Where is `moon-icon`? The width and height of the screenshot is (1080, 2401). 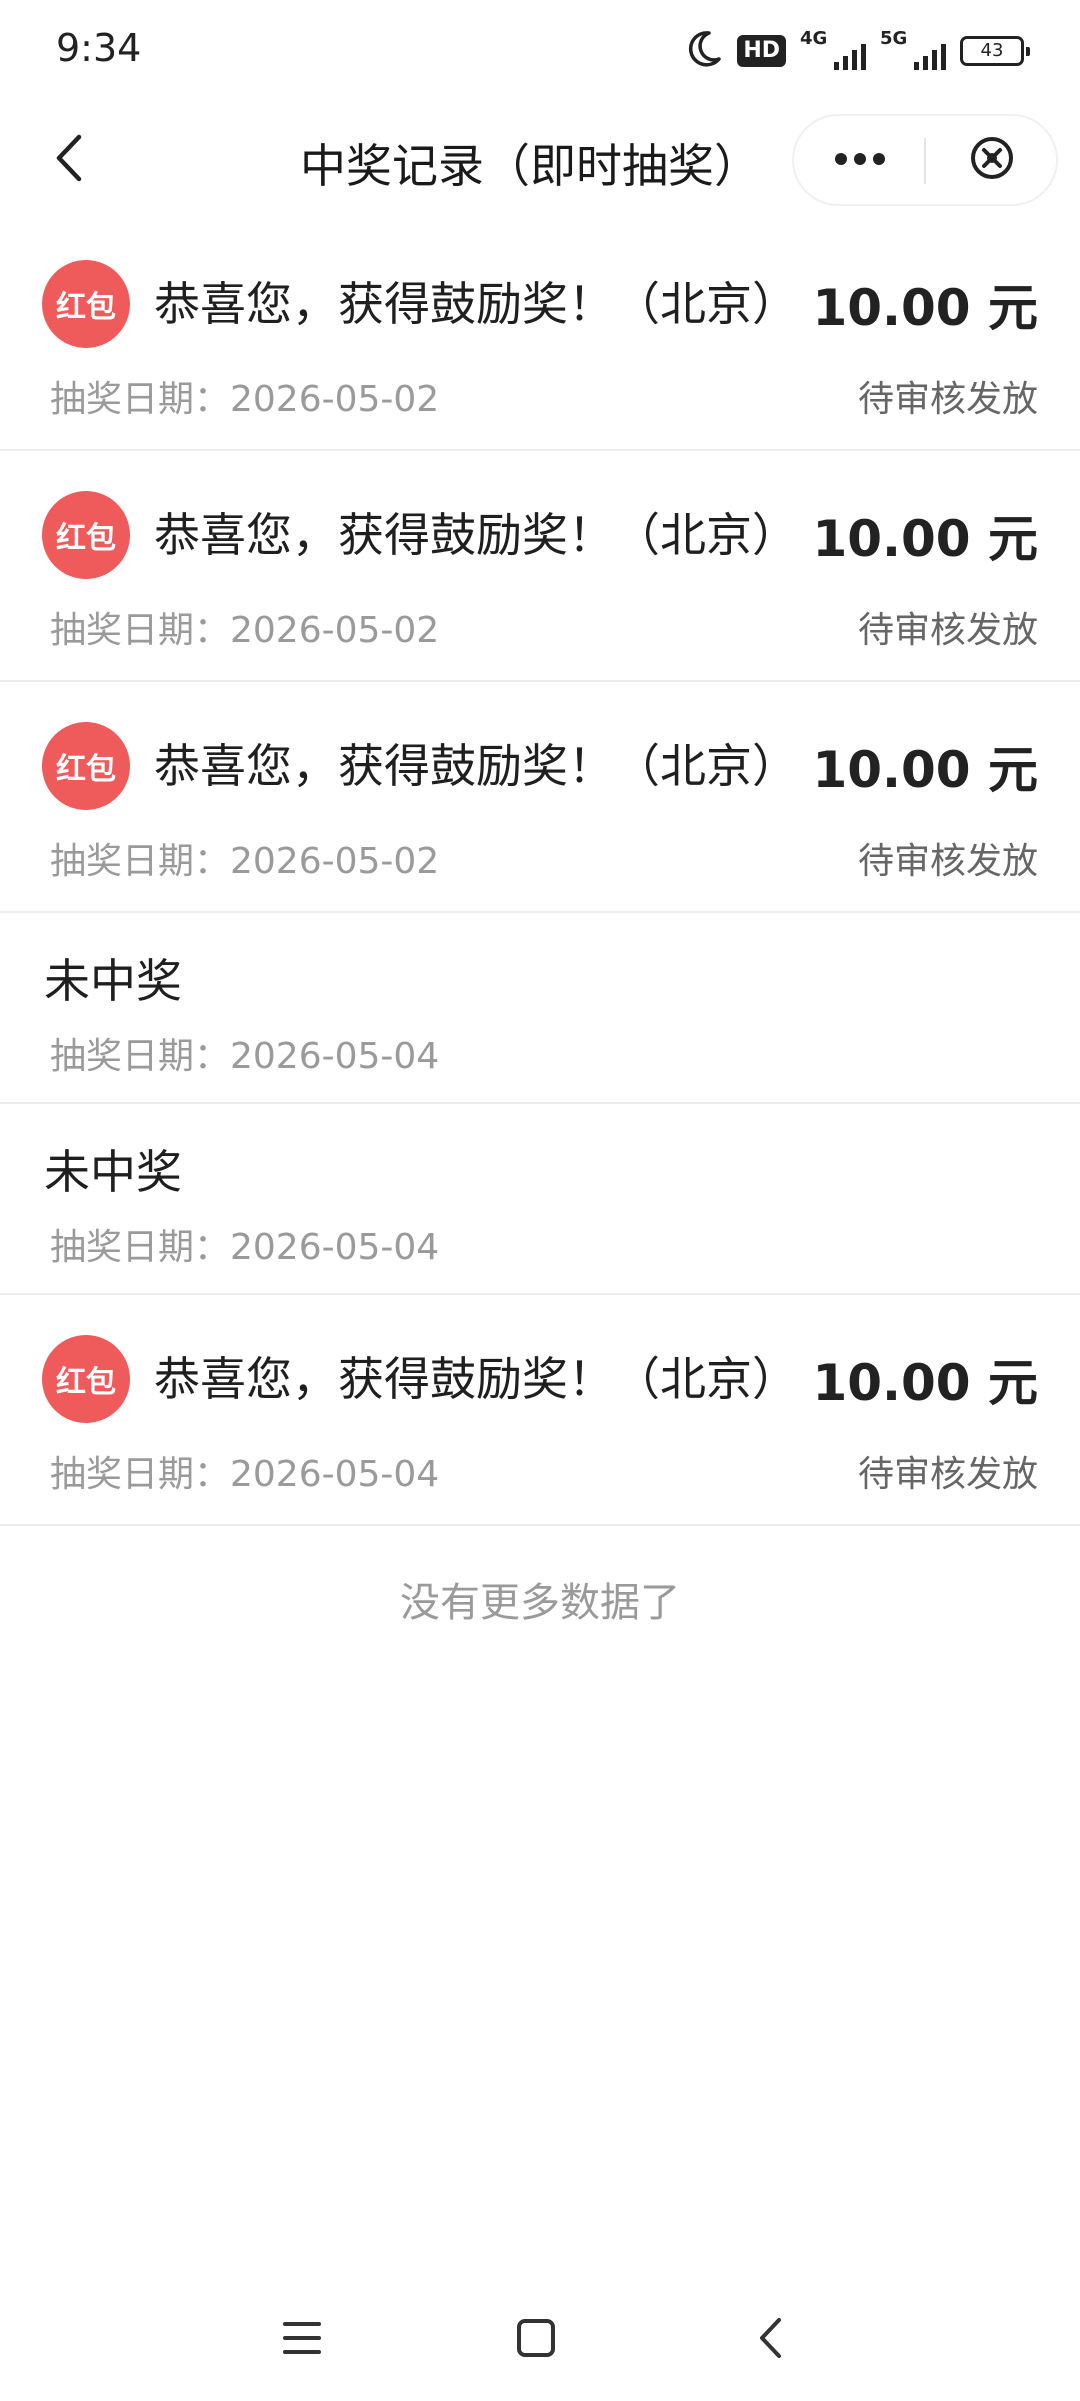 moon-icon is located at coordinates (705, 51).